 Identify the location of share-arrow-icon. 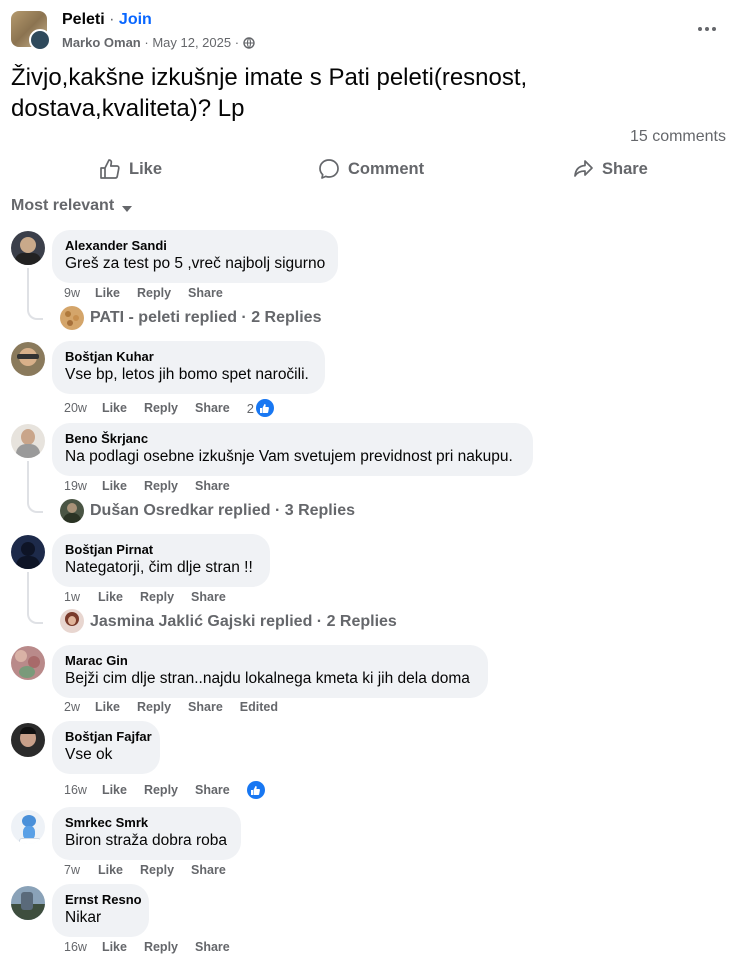
(583, 169).